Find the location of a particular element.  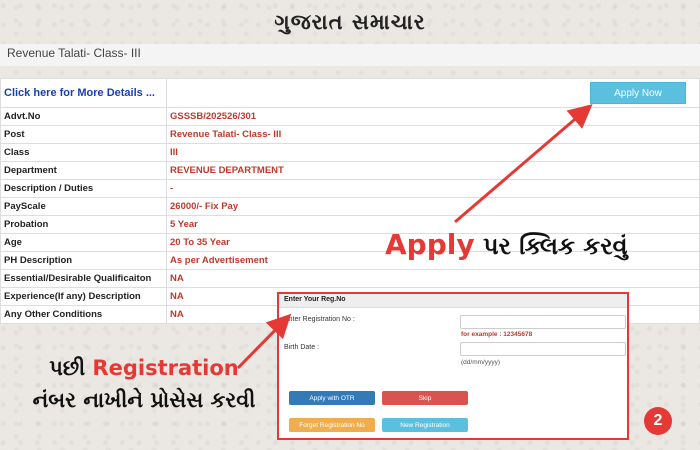

registration-annotation-word: Registration is located at coordinates (165, 368).